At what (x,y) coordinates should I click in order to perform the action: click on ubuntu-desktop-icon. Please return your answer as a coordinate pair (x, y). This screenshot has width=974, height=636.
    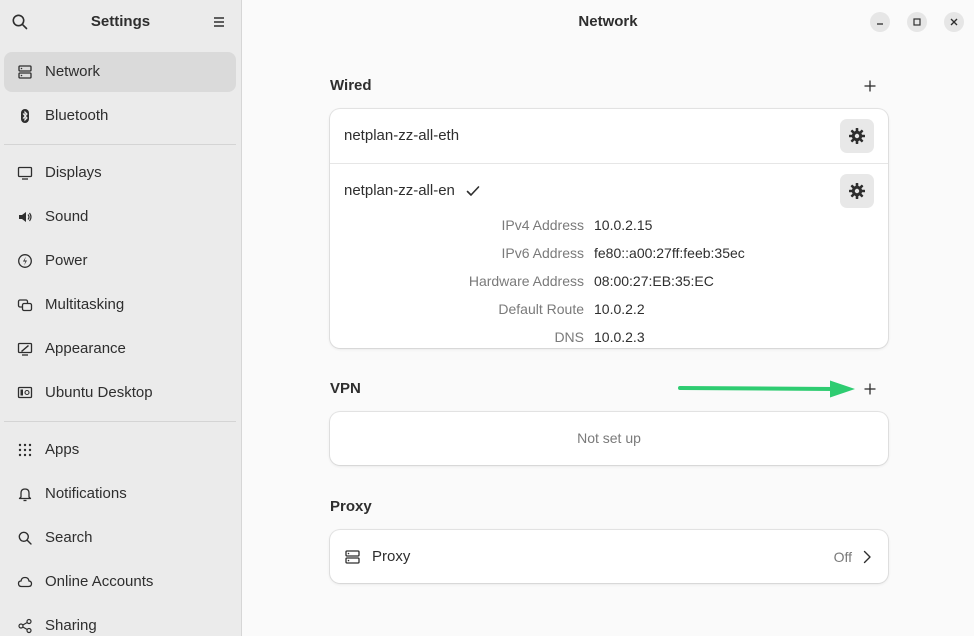
    Looking at the image, I should click on (25, 393).